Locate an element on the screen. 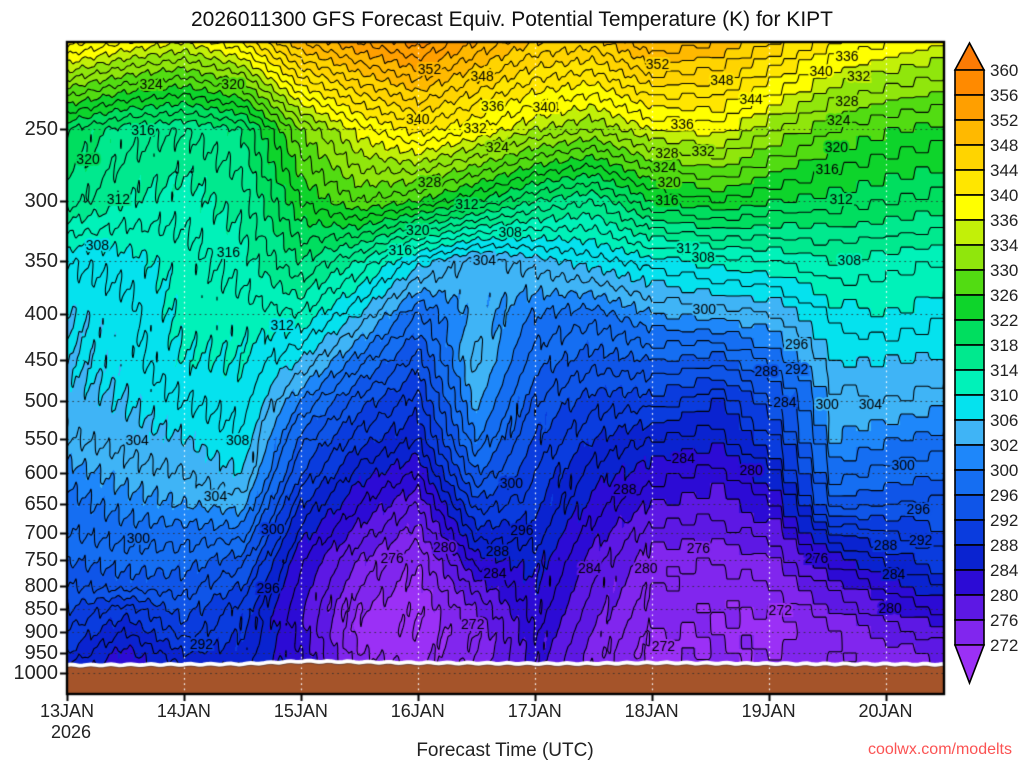  colorbar-tick-label: 356 is located at coordinates (1004, 95).